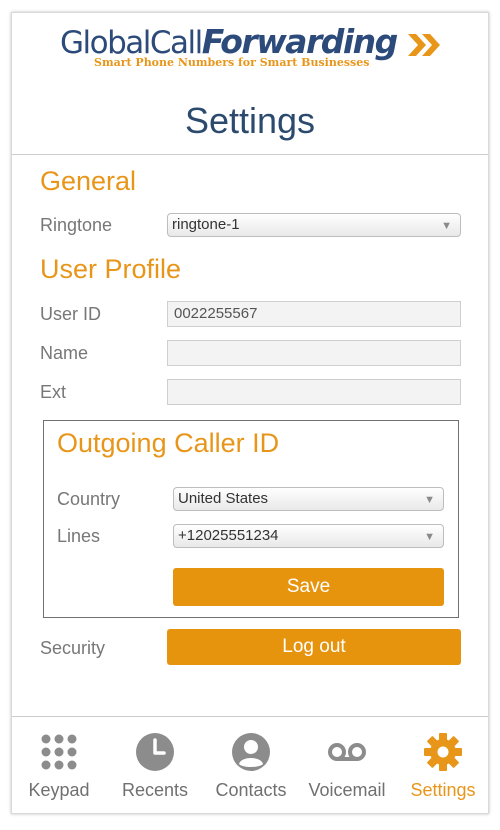 The height and width of the screenshot is (830, 500). What do you see at coordinates (424, 45) in the screenshot?
I see `chevron-arrows-icon` at bounding box center [424, 45].